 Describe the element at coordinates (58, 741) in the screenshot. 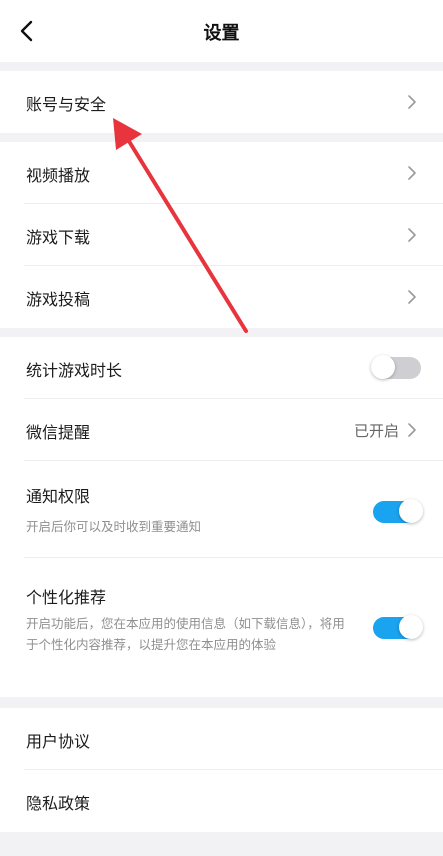

I see `user-agreement-label: 用户协议` at that location.